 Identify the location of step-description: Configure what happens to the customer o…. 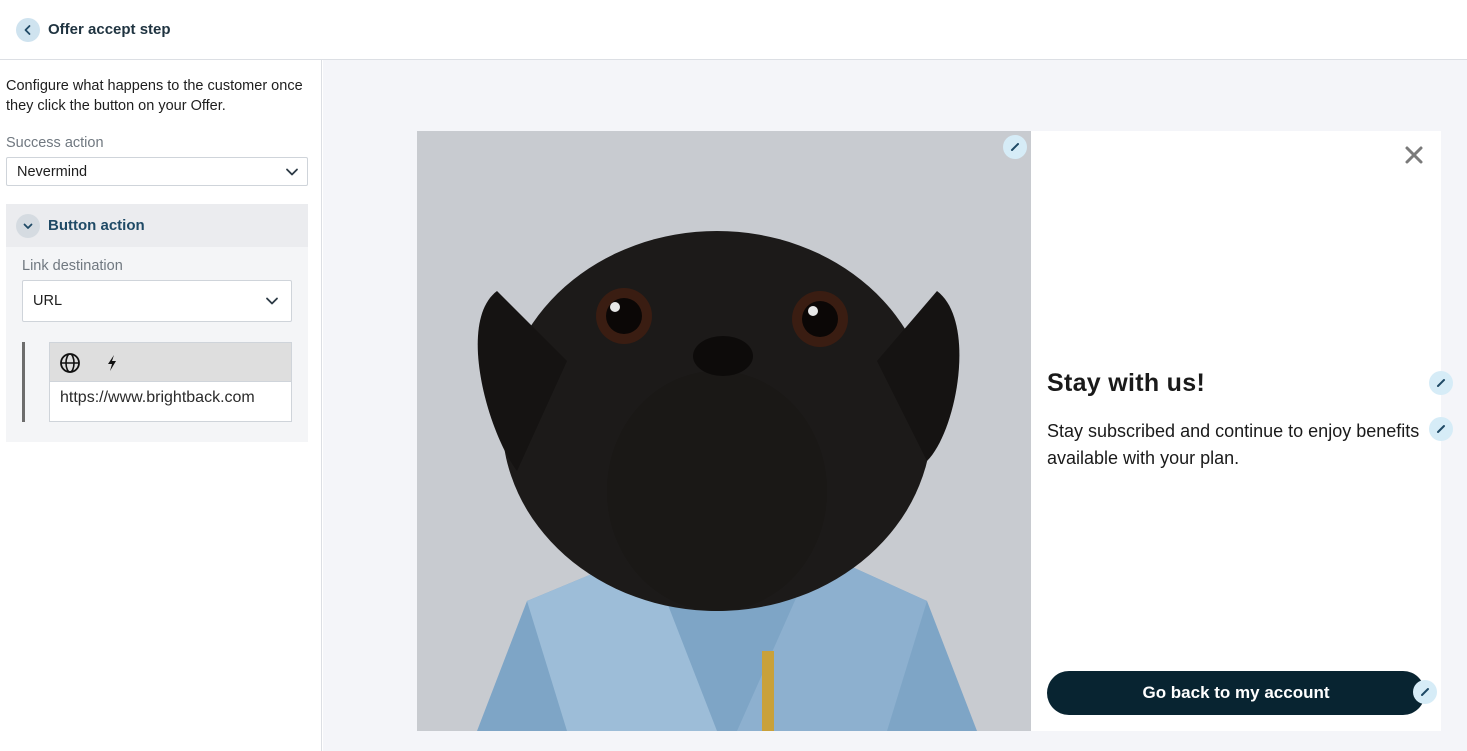
(154, 96).